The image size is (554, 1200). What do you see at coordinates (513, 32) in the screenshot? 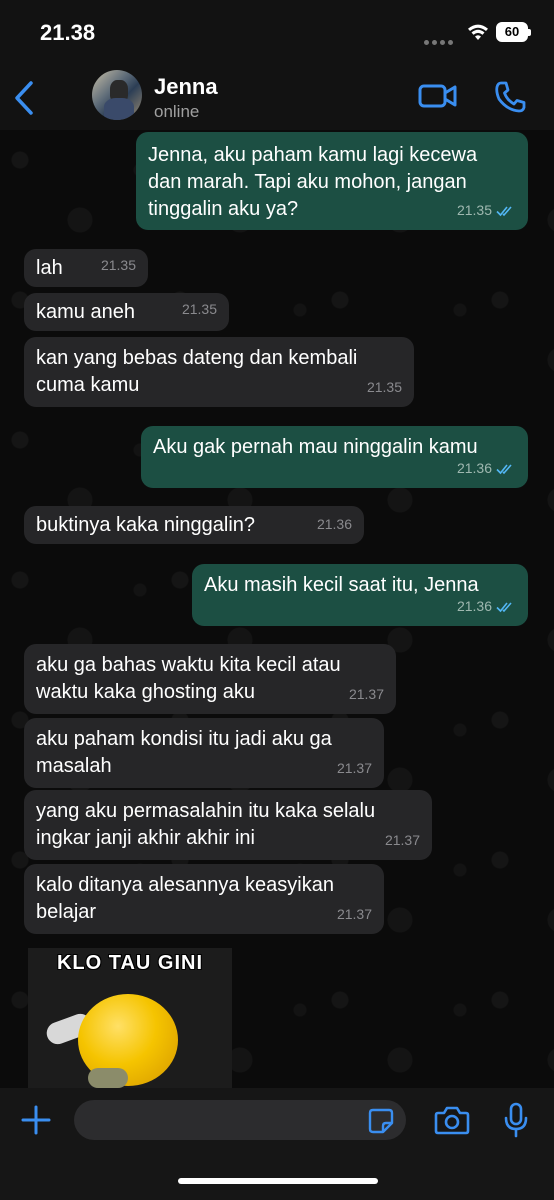
I see `battery-indicator: 60` at bounding box center [513, 32].